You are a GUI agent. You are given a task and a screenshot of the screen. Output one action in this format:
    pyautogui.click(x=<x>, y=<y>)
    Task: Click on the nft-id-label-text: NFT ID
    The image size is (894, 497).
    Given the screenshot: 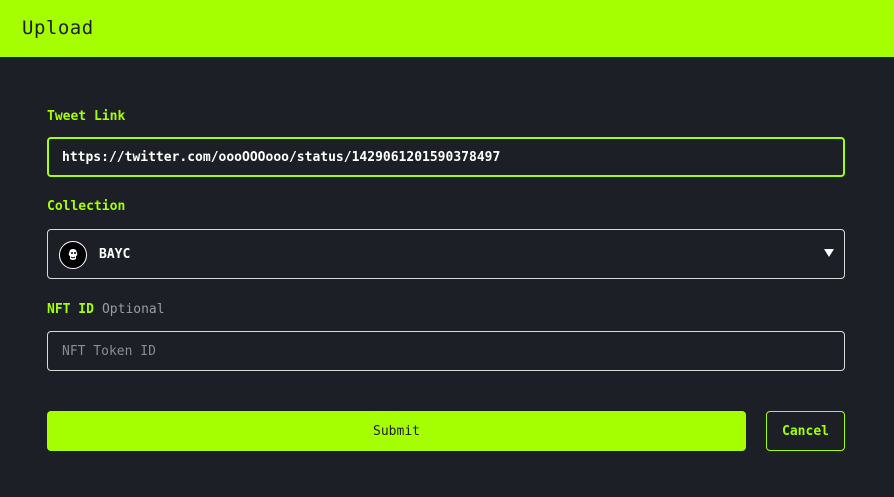 What is the action you would take?
    pyautogui.click(x=70, y=309)
    